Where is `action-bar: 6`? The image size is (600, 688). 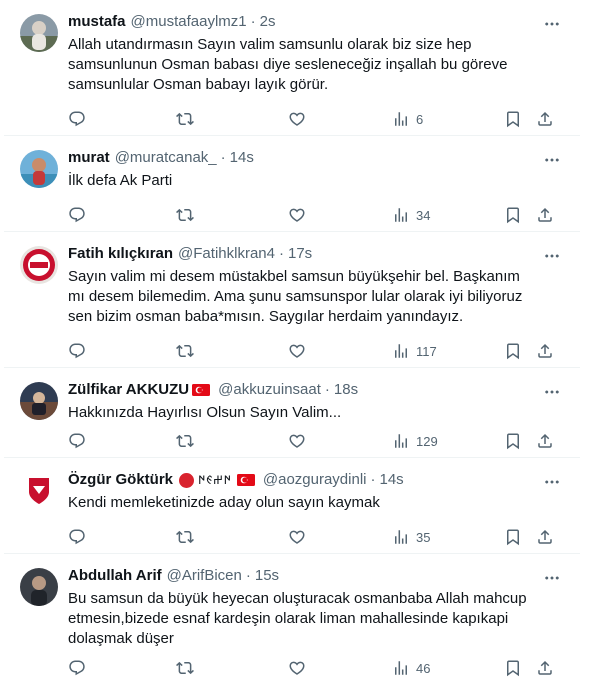
action-bar: 6 is located at coordinates (317, 119).